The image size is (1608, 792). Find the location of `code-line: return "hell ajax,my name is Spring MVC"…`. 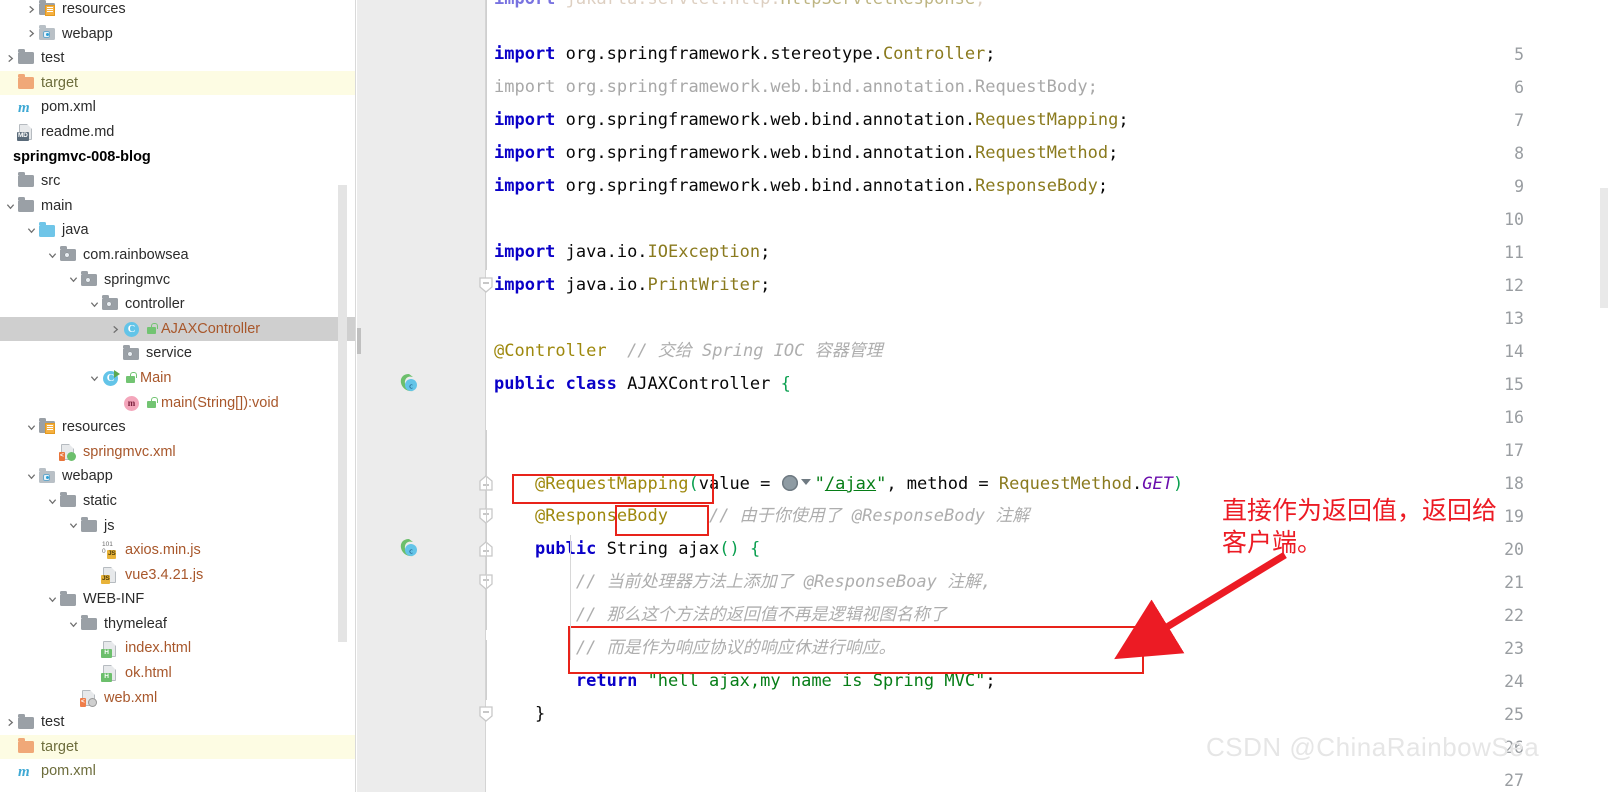

code-line: return "hell ajax,my name is Spring MVC"… is located at coordinates (745, 681).